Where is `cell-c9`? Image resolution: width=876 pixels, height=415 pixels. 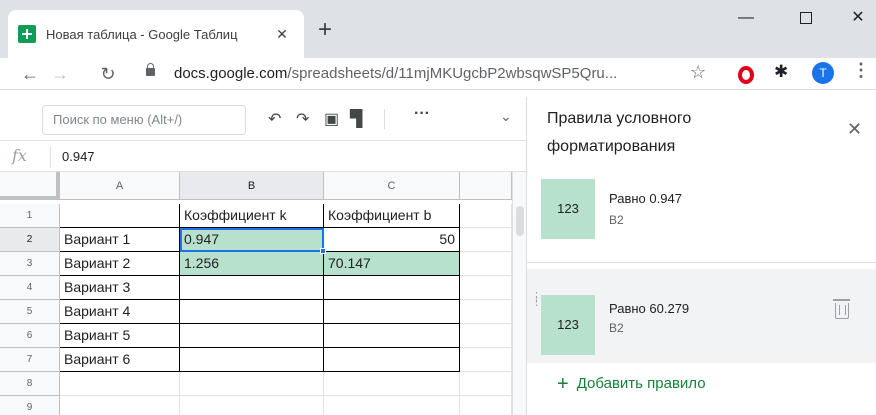
cell-c9 is located at coordinates (392, 405).